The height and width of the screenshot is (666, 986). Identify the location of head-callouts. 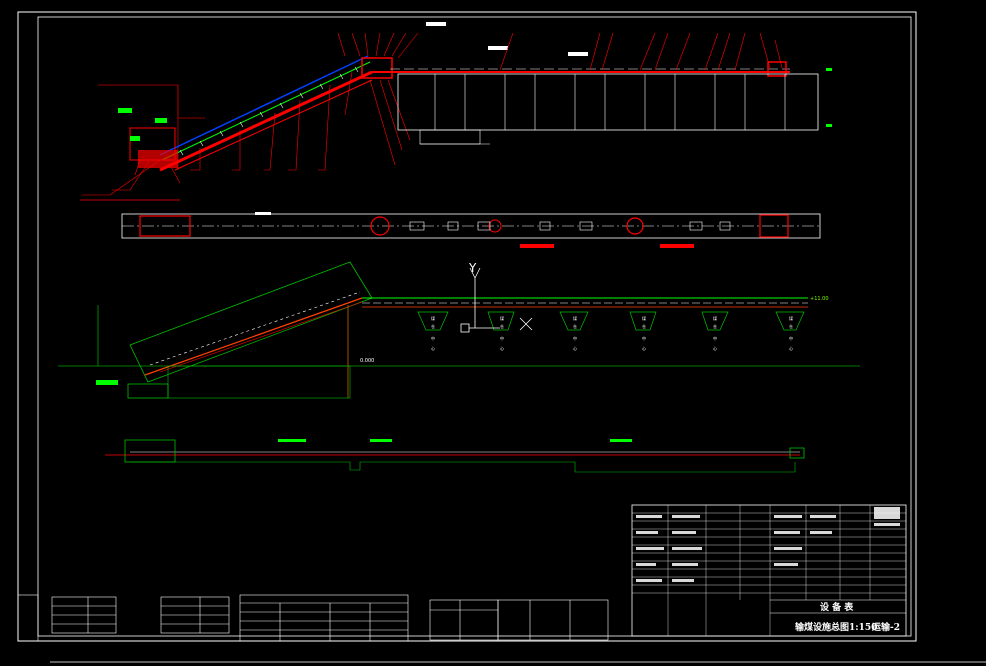
(378, 99).